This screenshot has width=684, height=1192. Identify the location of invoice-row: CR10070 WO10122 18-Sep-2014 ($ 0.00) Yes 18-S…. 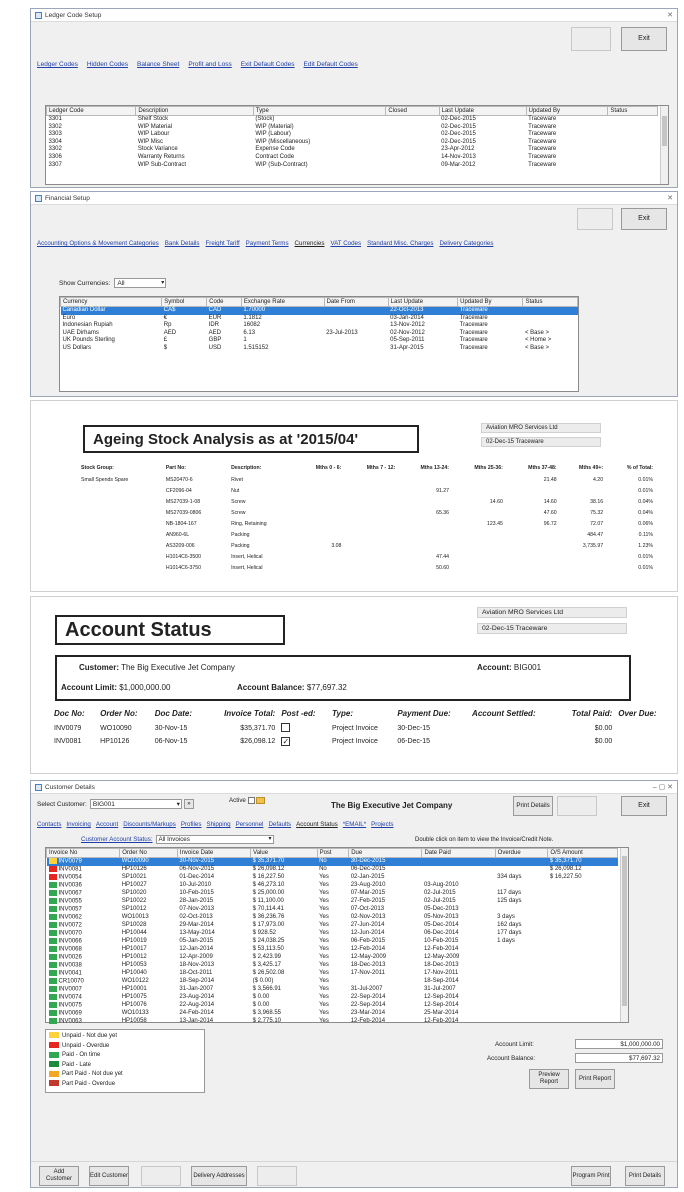
(332, 981).